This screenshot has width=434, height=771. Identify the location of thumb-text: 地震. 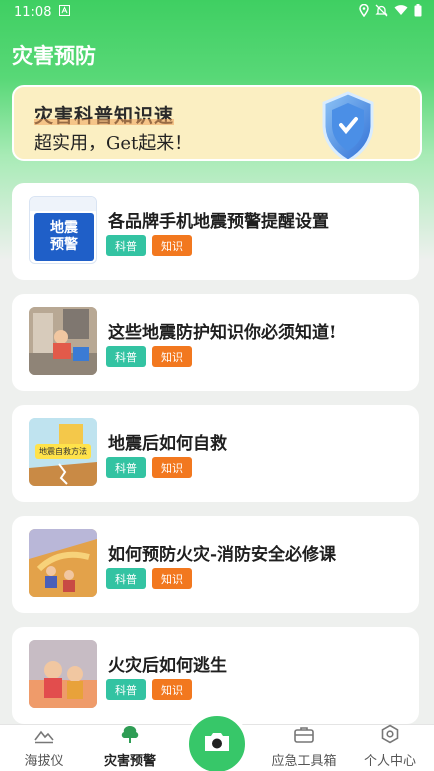
(64, 228).